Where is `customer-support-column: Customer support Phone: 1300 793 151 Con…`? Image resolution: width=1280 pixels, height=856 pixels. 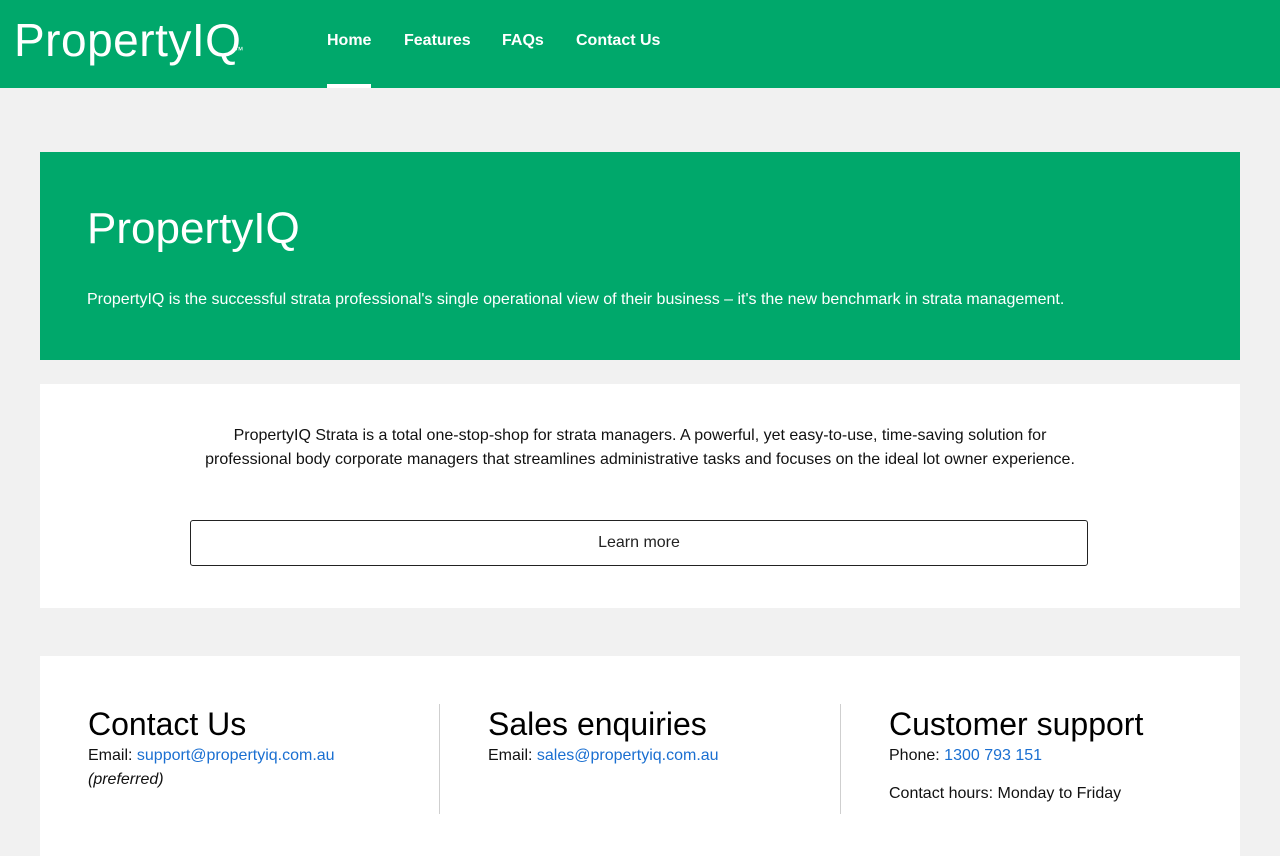
customer-support-column: Customer support Phone: 1300 793 151 Con… is located at coordinates (1016, 755).